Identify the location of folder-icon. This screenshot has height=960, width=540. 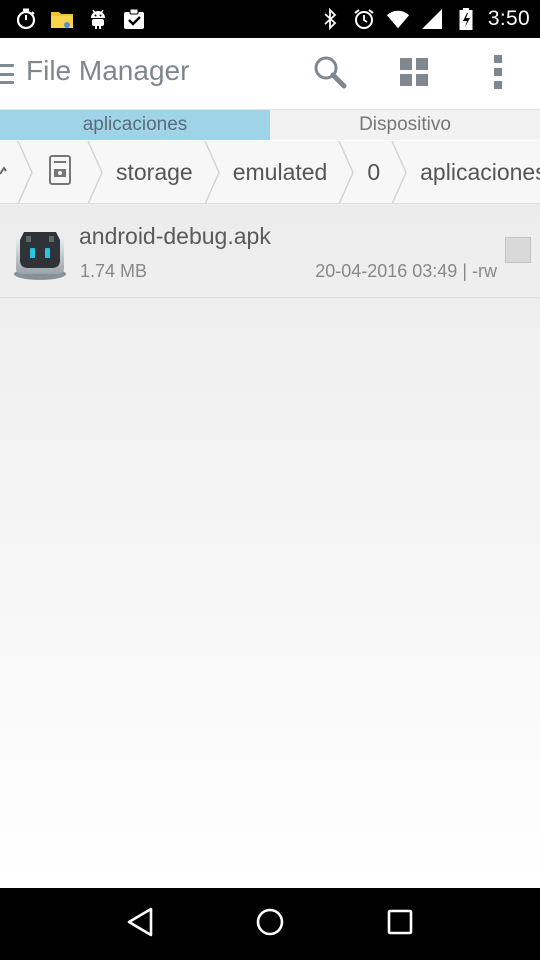
(62, 19).